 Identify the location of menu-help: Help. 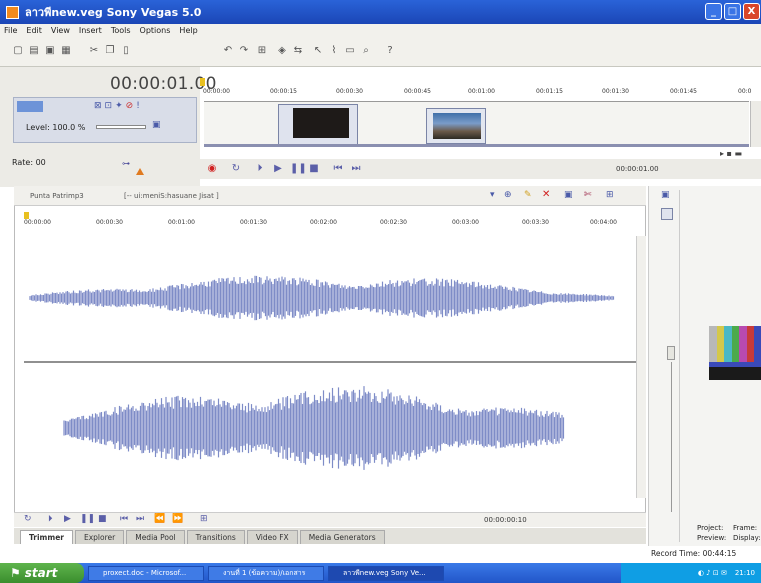
(188, 30).